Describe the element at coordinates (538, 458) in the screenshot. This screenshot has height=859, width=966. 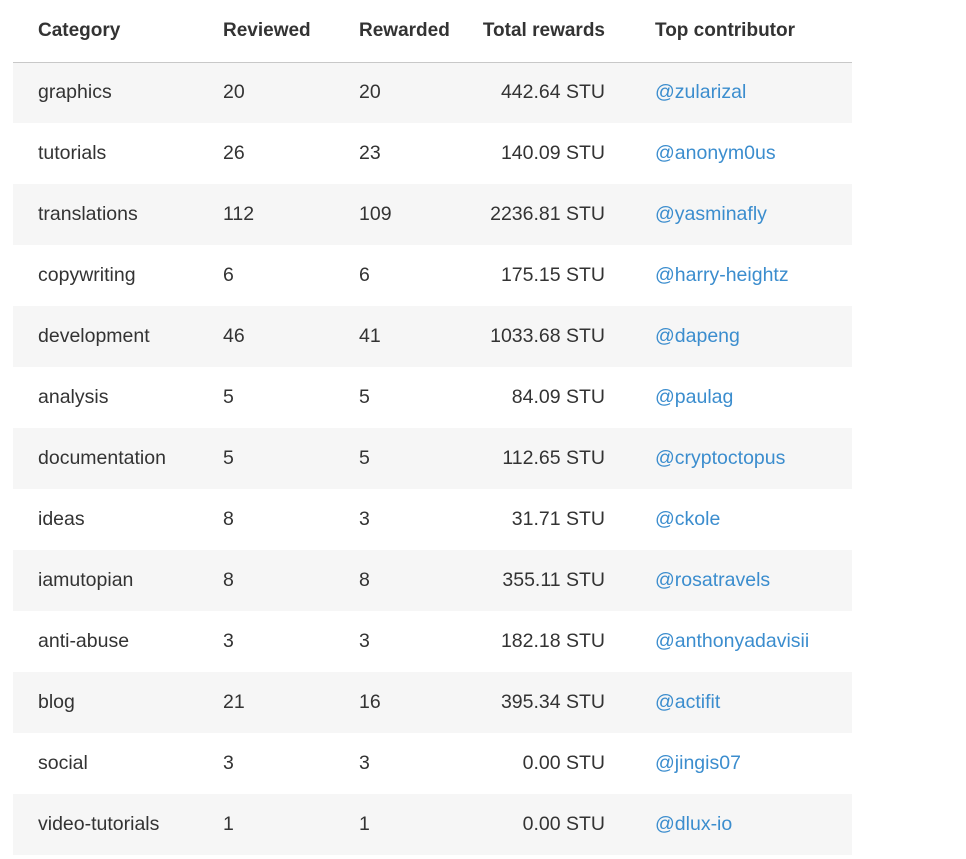
I see `cell-total-rewards: 112.65 STU` at that location.